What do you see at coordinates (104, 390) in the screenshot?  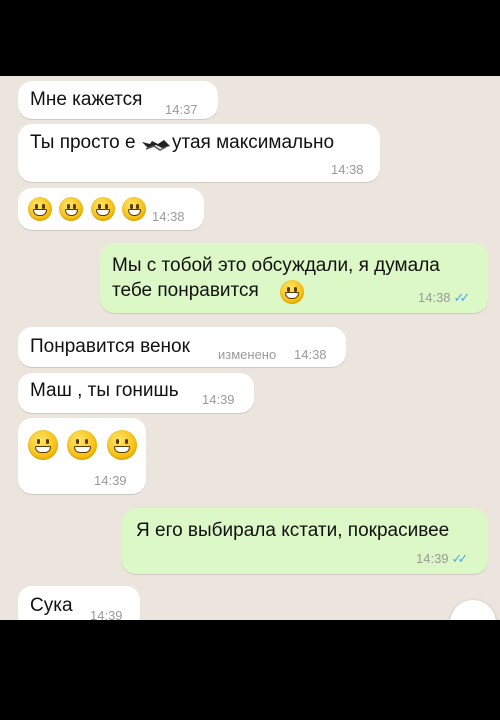 I see `message-text: Маш , ты гонишь` at bounding box center [104, 390].